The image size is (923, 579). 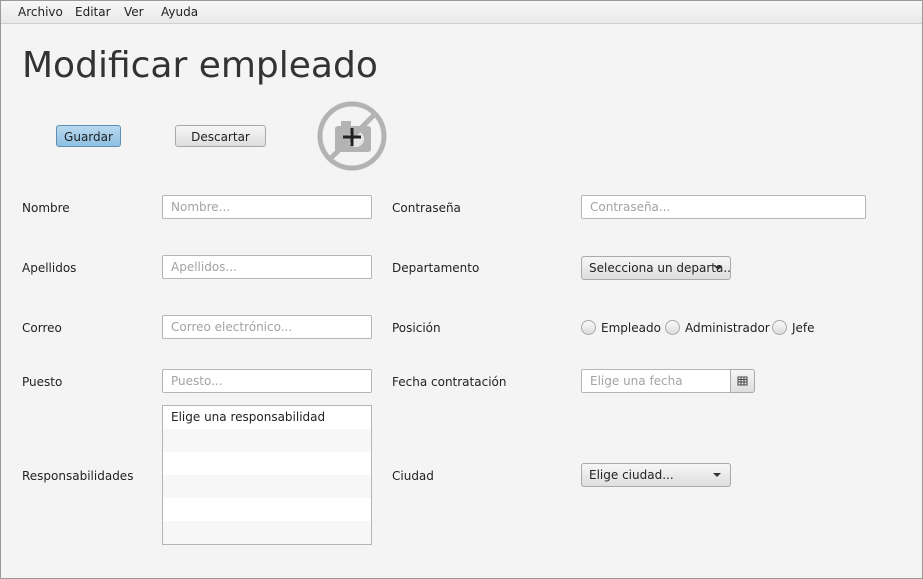 What do you see at coordinates (49, 268) in the screenshot?
I see `apellidos-label: Apellidos` at bounding box center [49, 268].